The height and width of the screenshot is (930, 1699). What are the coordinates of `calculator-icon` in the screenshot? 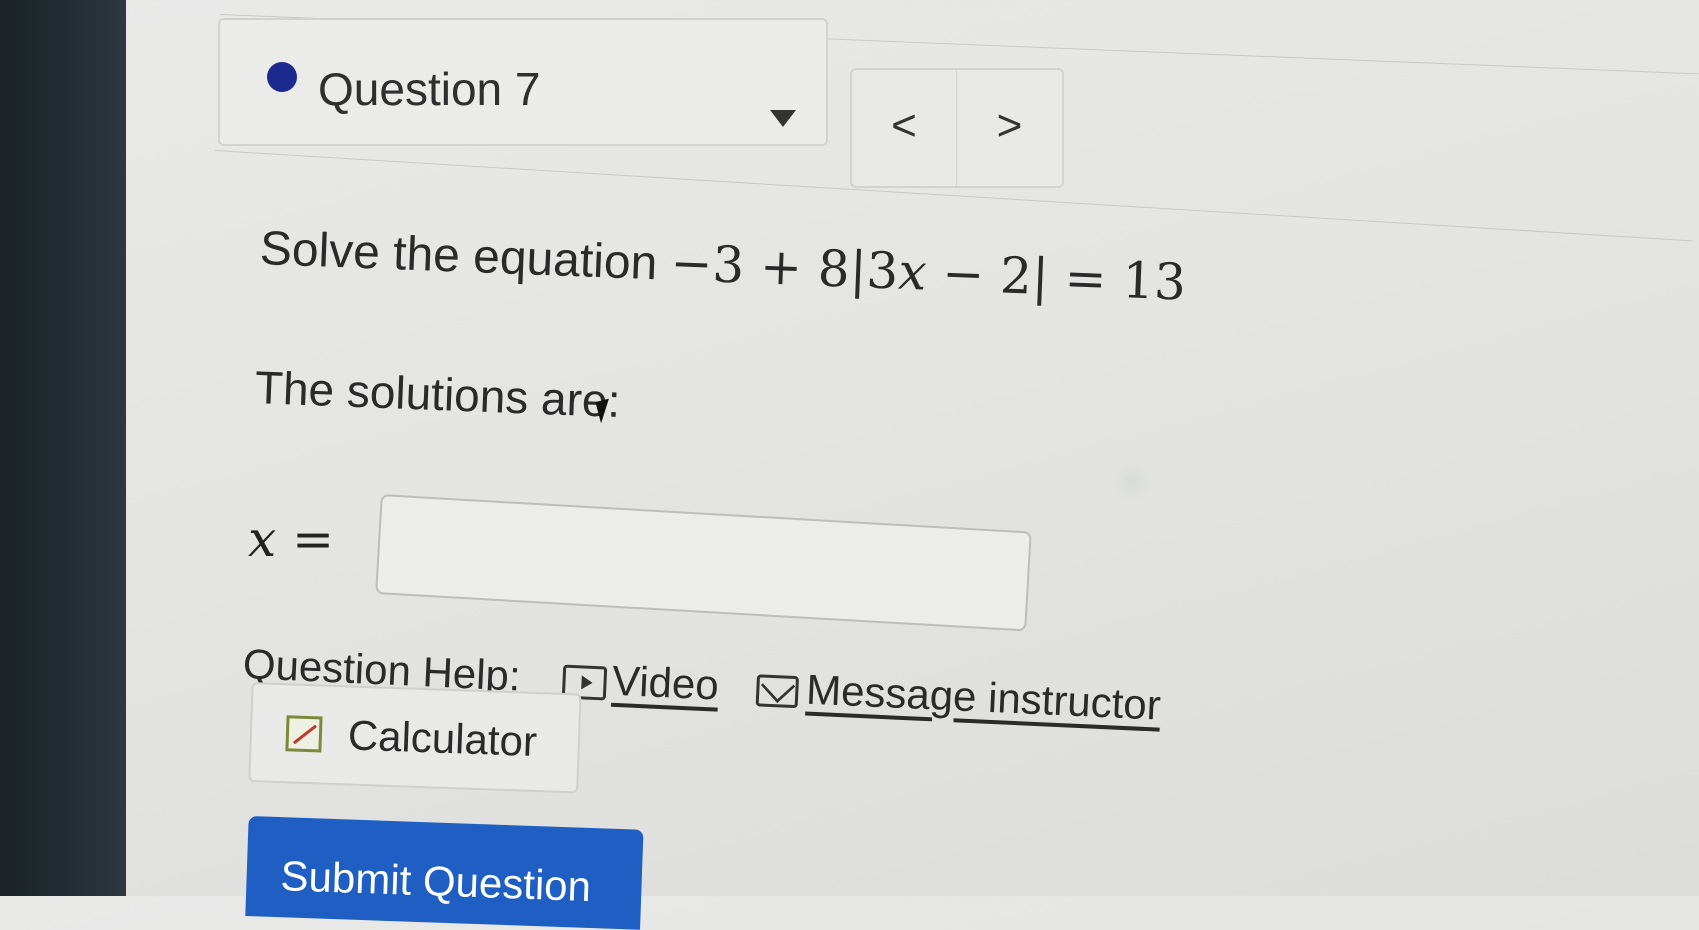 It's located at (304, 734).